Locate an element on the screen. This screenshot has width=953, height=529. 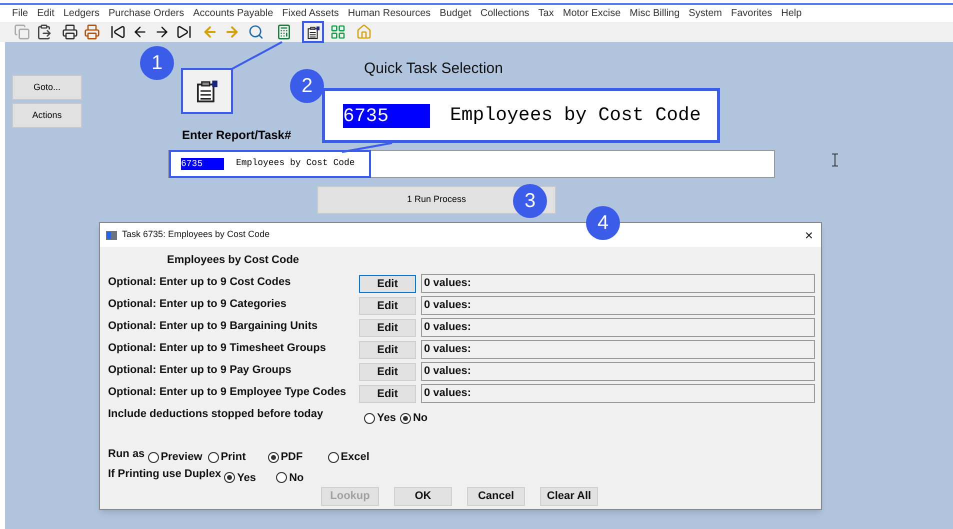
filter-label: Optional: Enter up to 9 Pay Groups is located at coordinates (200, 370).